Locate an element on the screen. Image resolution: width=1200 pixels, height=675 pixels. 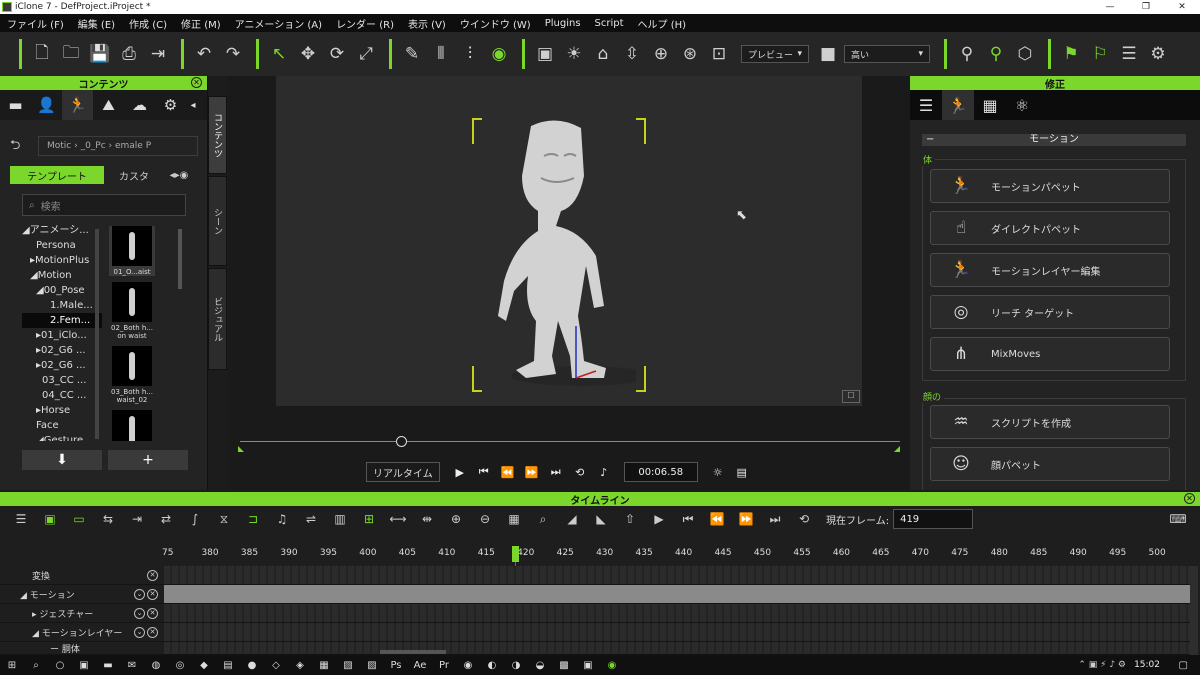
sun-settings-icon: ☼ is located at coordinates (718, 472).